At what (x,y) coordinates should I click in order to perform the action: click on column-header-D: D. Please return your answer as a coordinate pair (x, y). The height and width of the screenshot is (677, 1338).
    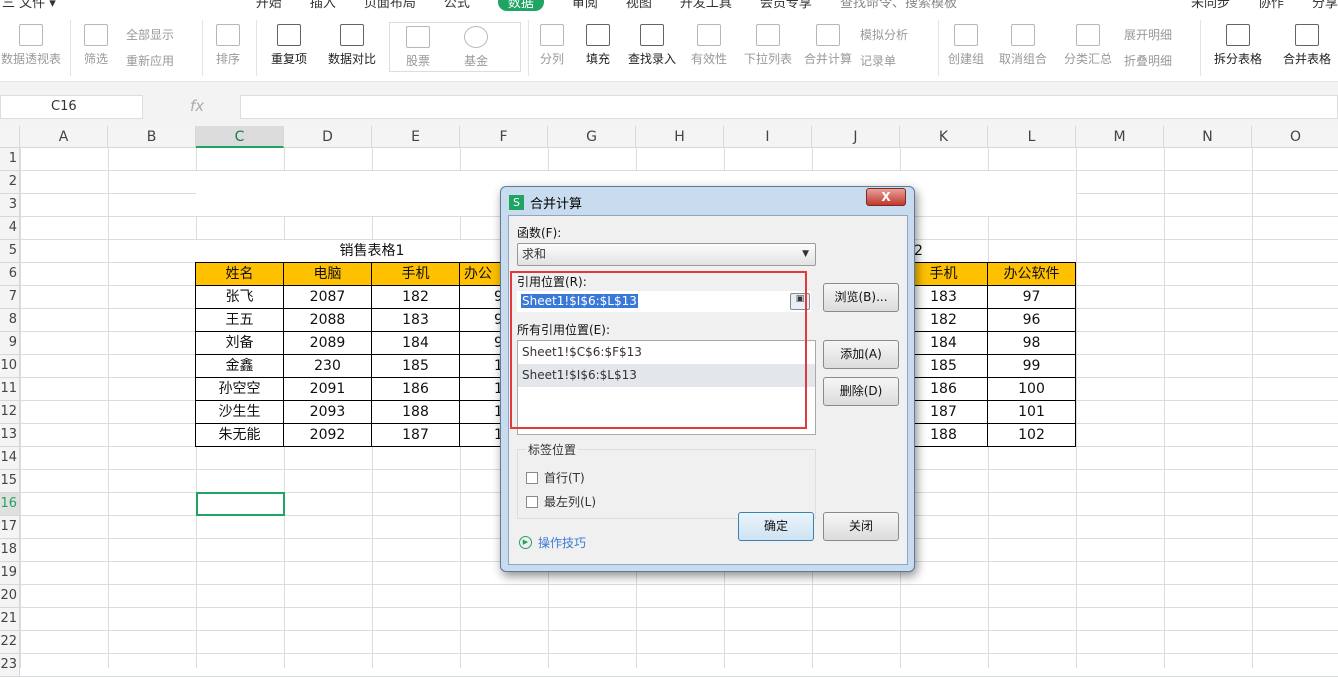
    Looking at the image, I should click on (328, 137).